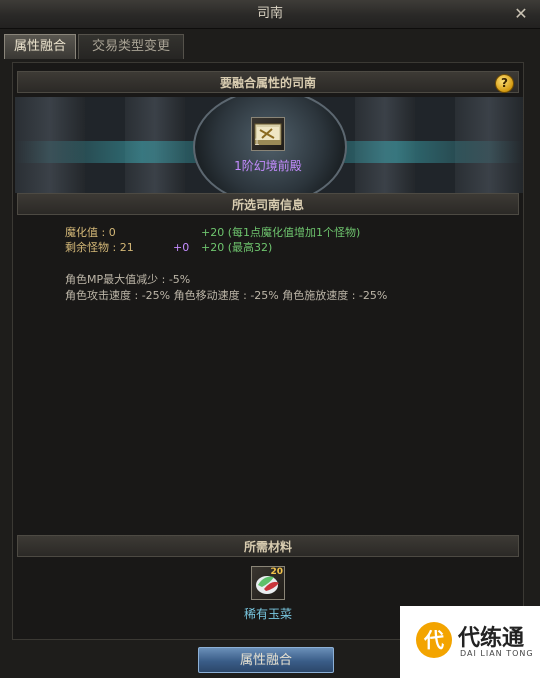  I want to click on mp-reduction-text: 角色MP最大值减少 : -5%, so click(128, 279).